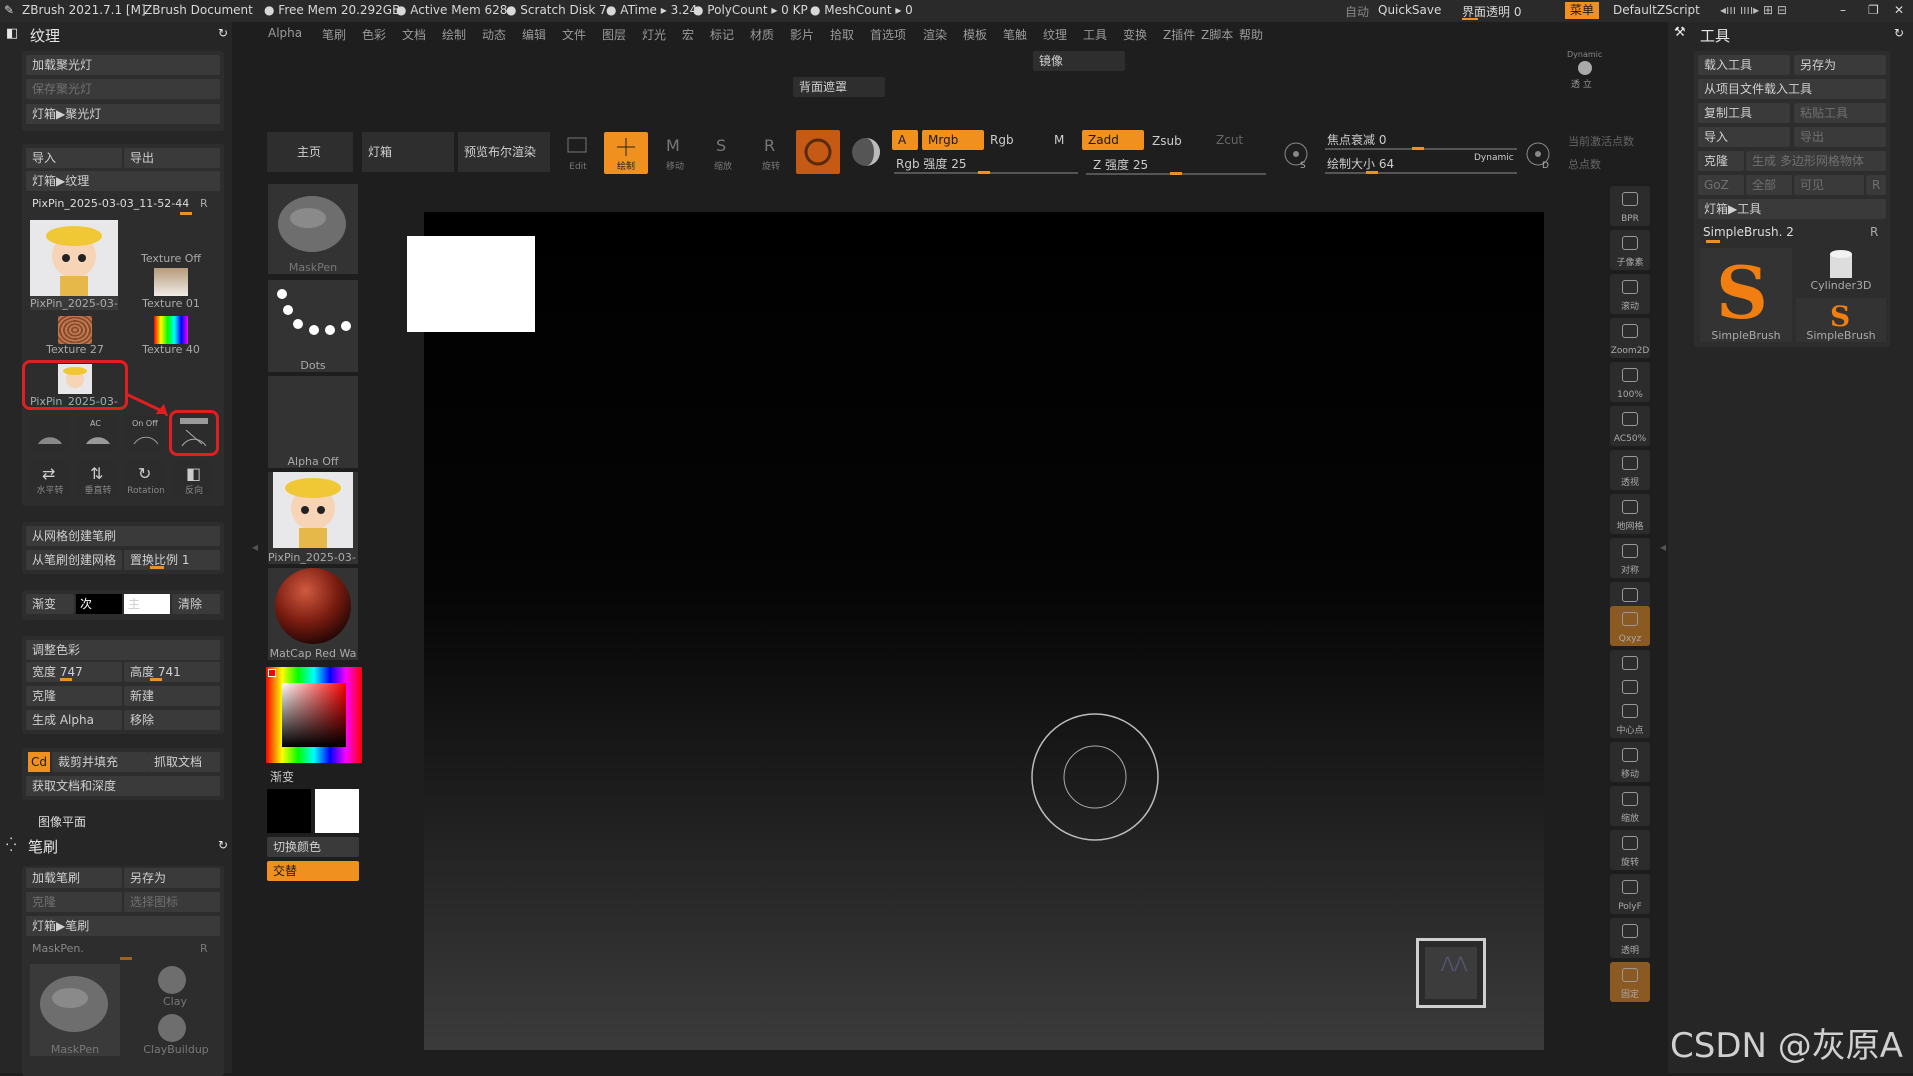 Image resolution: width=1913 pixels, height=1076 pixels. I want to click on menu-item: Alpha, so click(285, 33).